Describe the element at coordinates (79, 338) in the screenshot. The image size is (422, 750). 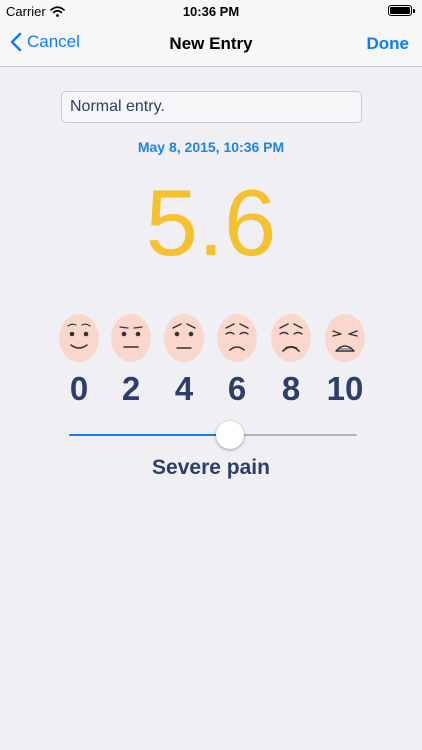
I see `face-very-happy-icon` at that location.